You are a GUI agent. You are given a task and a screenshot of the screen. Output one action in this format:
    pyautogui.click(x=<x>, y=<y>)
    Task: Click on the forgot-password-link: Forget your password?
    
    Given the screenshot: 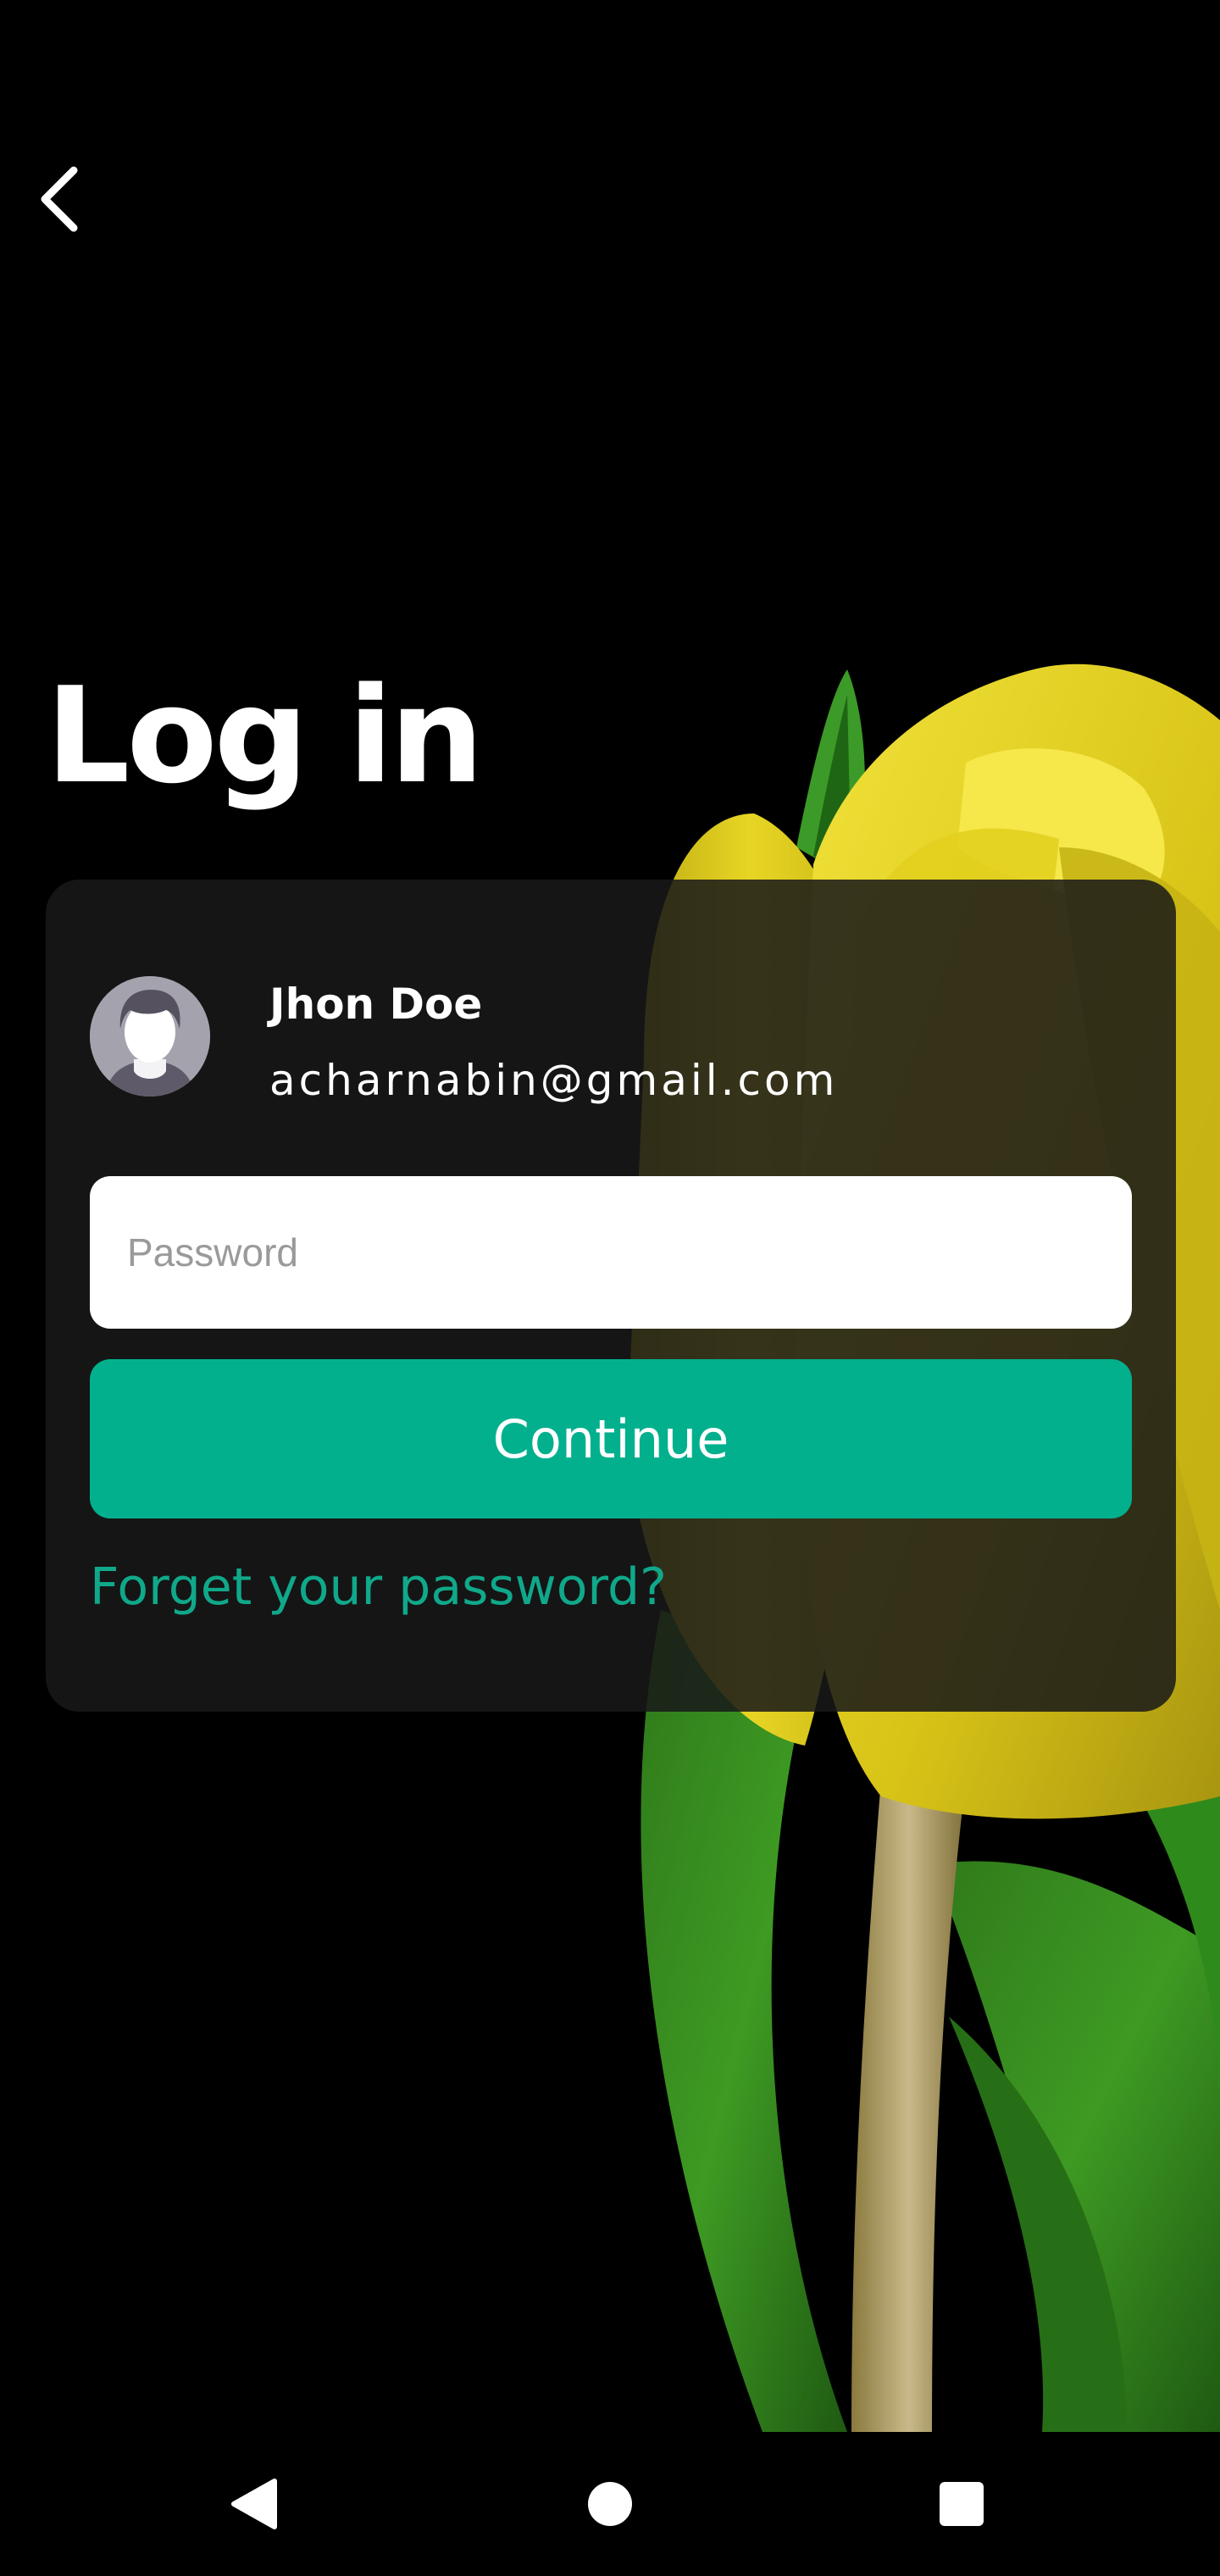 What is the action you would take?
    pyautogui.click(x=378, y=1587)
    